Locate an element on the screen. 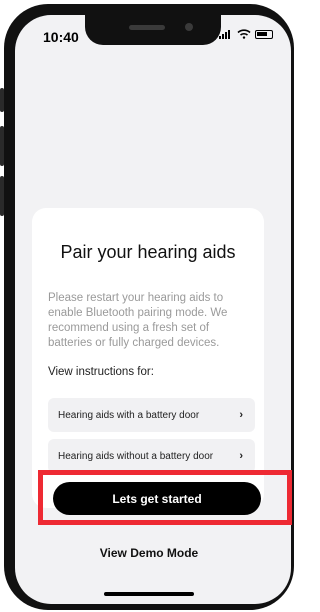 The height and width of the screenshot is (612, 320). option-battery-door: Hearing aids with a battery door › is located at coordinates (151, 415).